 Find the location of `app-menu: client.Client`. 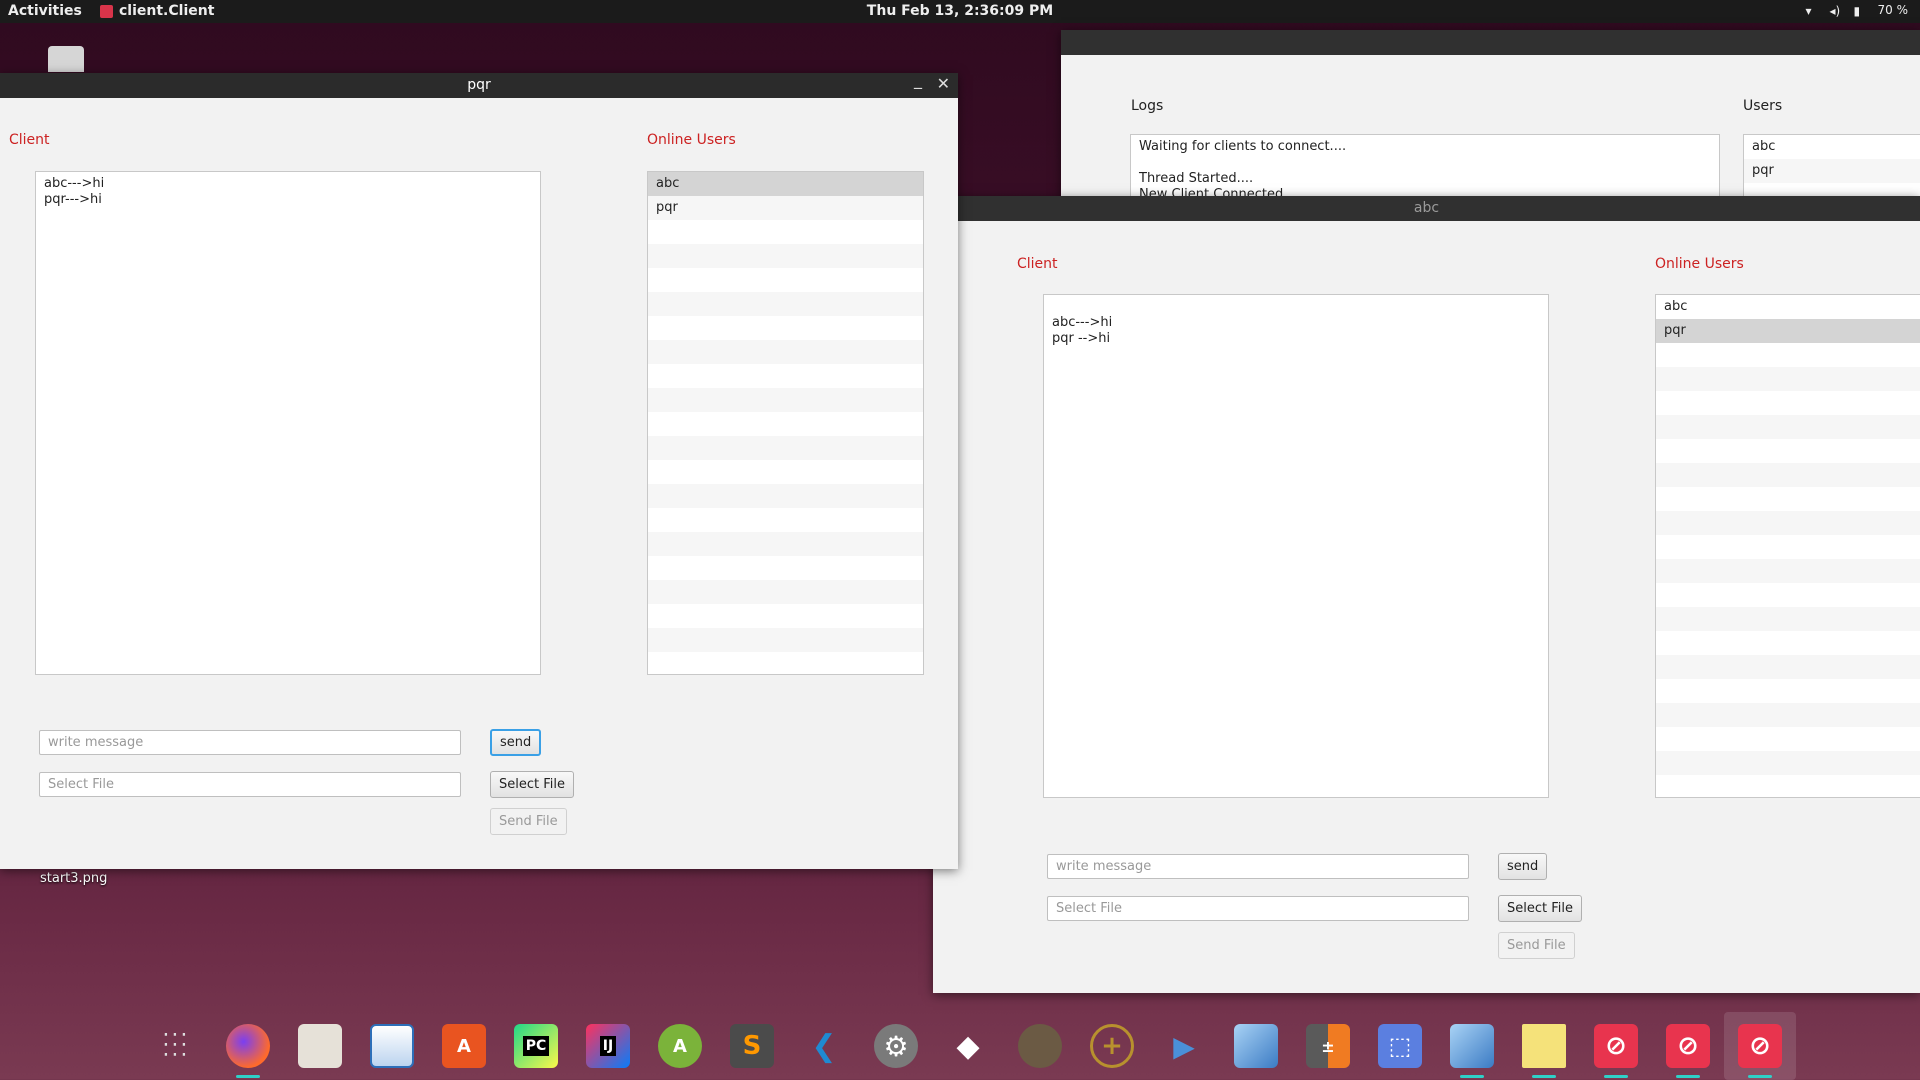

app-menu: client.Client is located at coordinates (157, 11).